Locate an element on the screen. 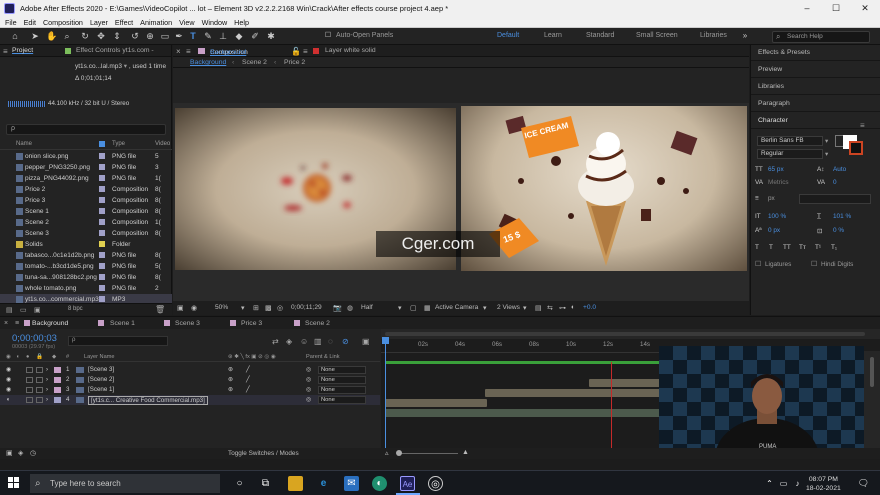  comp-mini-flowchart-icon: ⇄ is located at coordinates (275, 341).